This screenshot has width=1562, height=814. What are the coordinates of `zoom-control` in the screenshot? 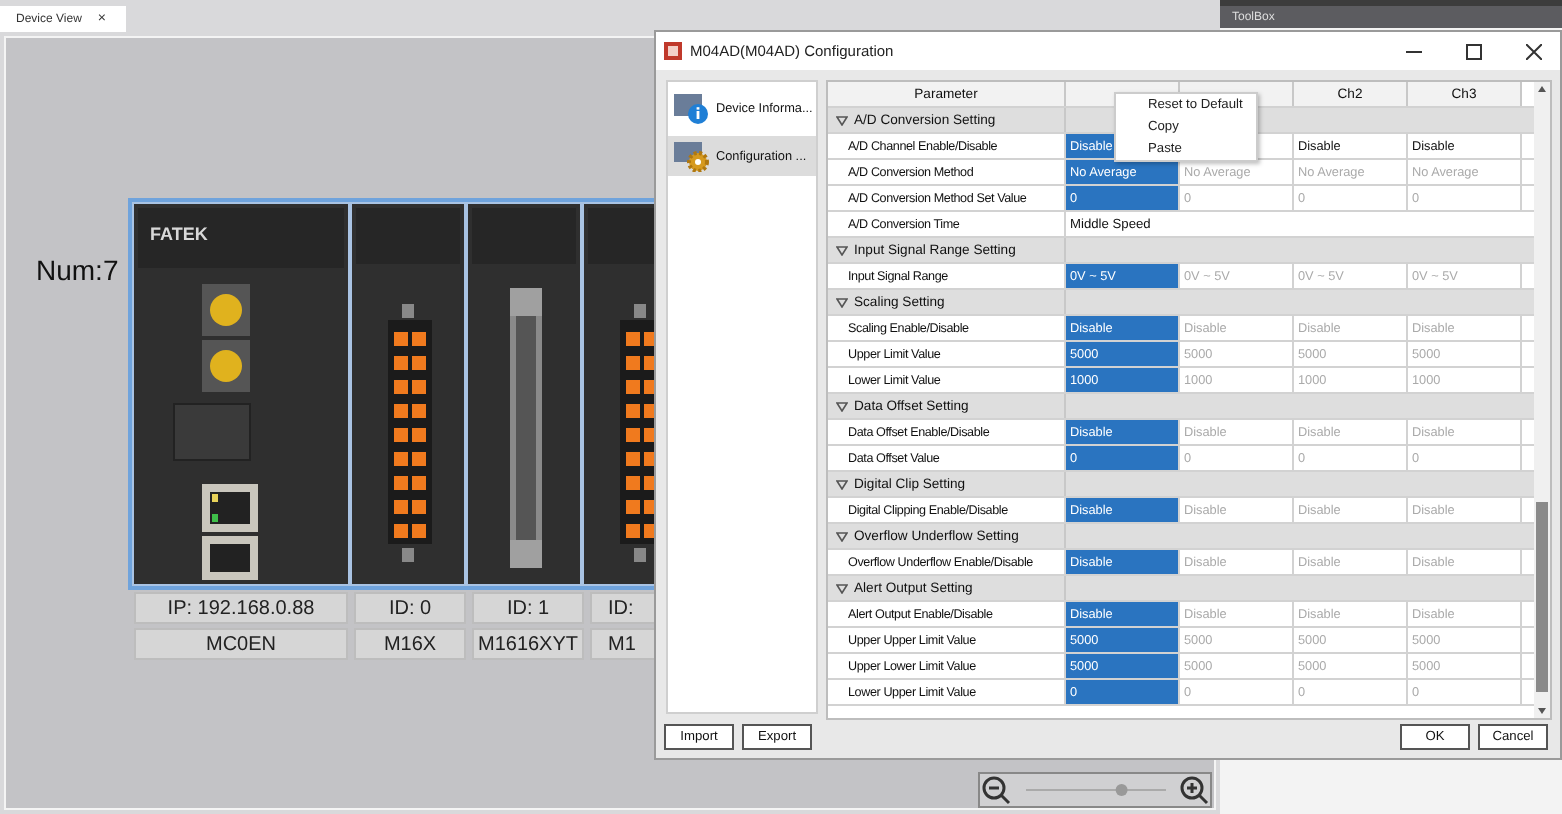 It's located at (1095, 790).